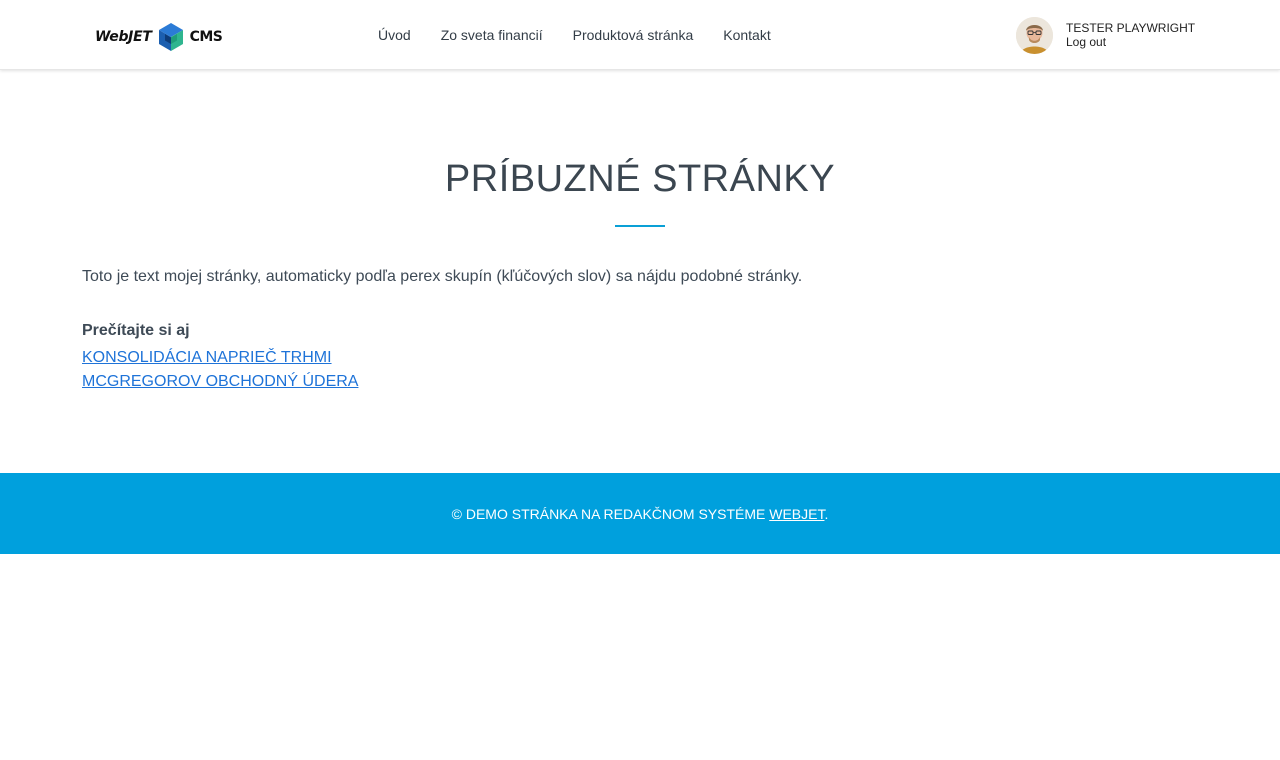 The width and height of the screenshot is (1280, 760). What do you see at coordinates (1130, 42) in the screenshot?
I see `logout-link: Log out` at bounding box center [1130, 42].